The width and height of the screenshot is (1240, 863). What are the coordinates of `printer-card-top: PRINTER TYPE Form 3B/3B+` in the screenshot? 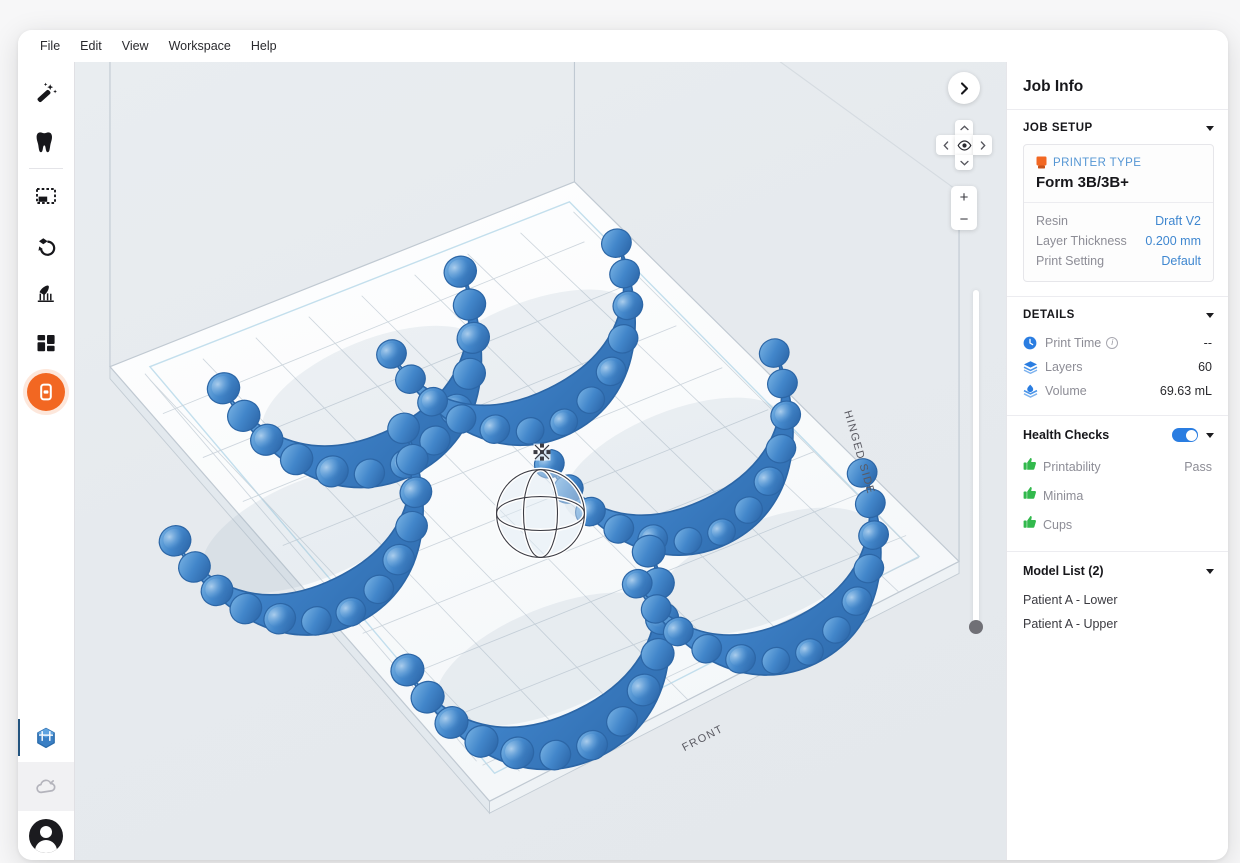 It's located at (1118, 174).